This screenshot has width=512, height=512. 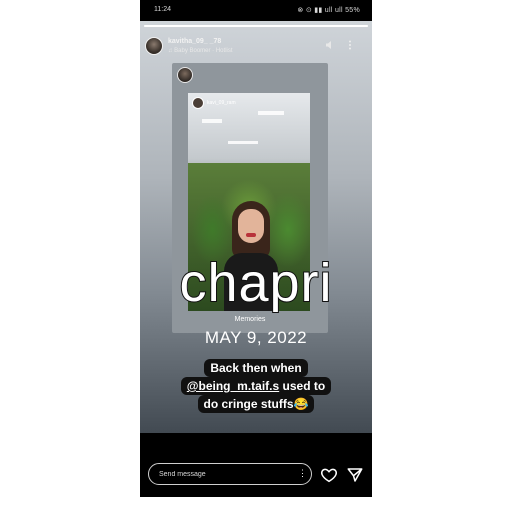 I want to click on caption-line-2-rest: used to, so click(x=302, y=386).